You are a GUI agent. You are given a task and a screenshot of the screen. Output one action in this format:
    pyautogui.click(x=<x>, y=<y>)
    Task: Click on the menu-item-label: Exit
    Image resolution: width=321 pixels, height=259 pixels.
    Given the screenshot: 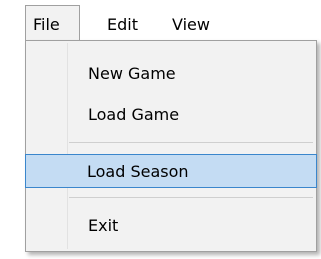 What is the action you would take?
    pyautogui.click(x=103, y=225)
    